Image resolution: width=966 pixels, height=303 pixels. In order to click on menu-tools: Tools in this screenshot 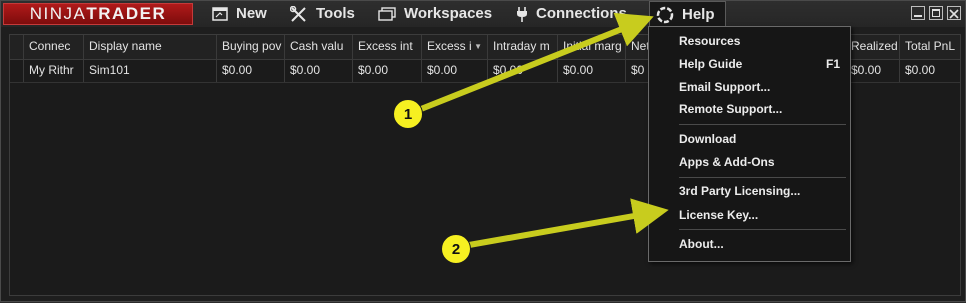, I will do `click(322, 13)`.